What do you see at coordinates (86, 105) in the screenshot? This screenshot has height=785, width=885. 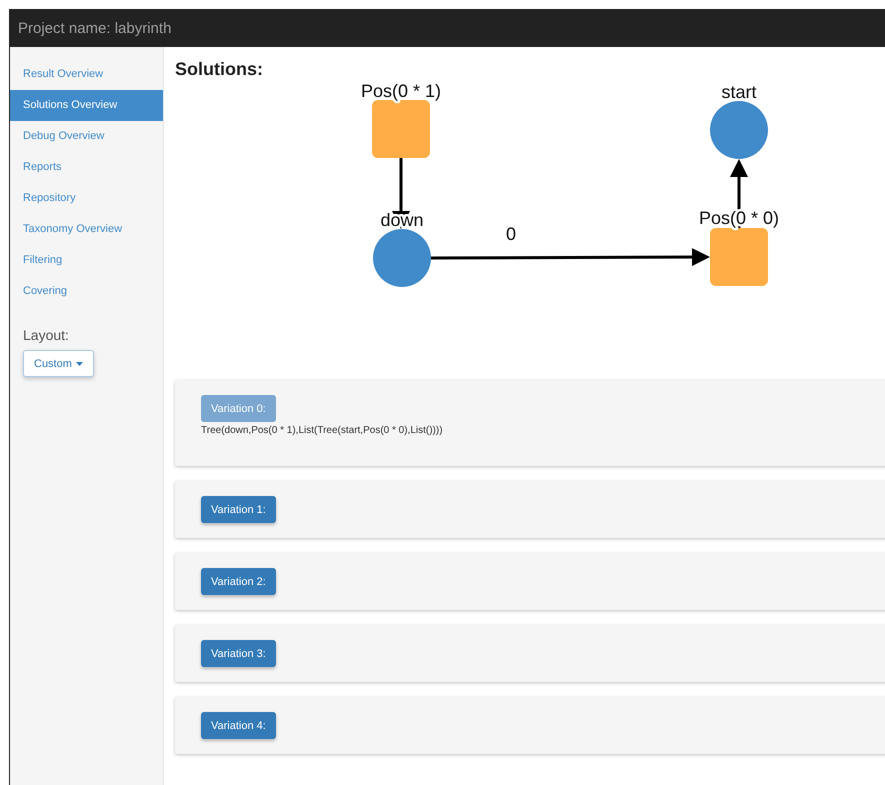 I see `sidebar-item: Solutions Overview` at bounding box center [86, 105].